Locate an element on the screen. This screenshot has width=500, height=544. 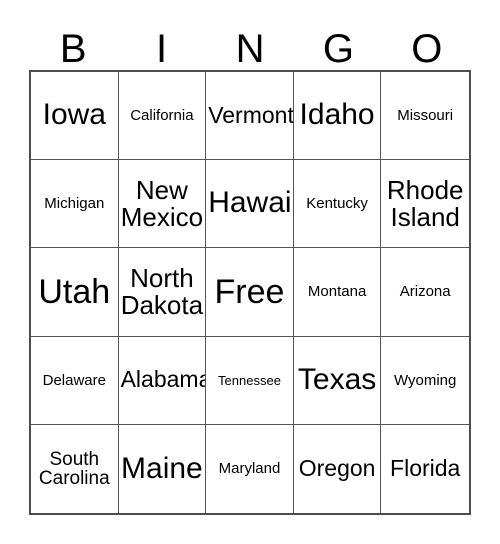
bingo-cell-label: Michigan is located at coordinates (74, 204).